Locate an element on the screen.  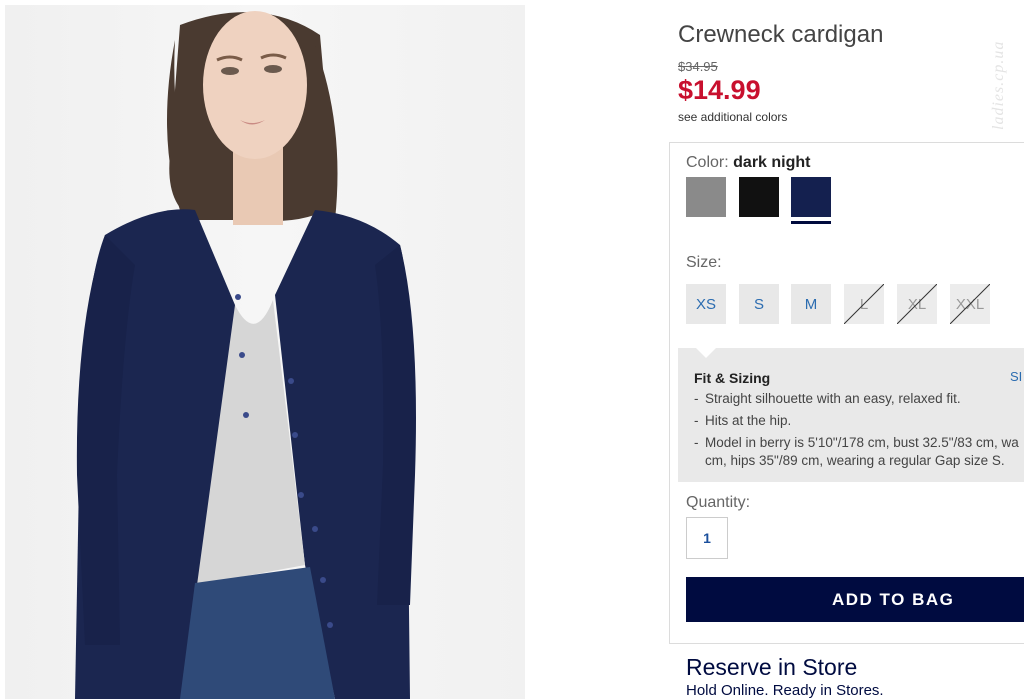
size-xl-button: XL is located at coordinates (917, 304).